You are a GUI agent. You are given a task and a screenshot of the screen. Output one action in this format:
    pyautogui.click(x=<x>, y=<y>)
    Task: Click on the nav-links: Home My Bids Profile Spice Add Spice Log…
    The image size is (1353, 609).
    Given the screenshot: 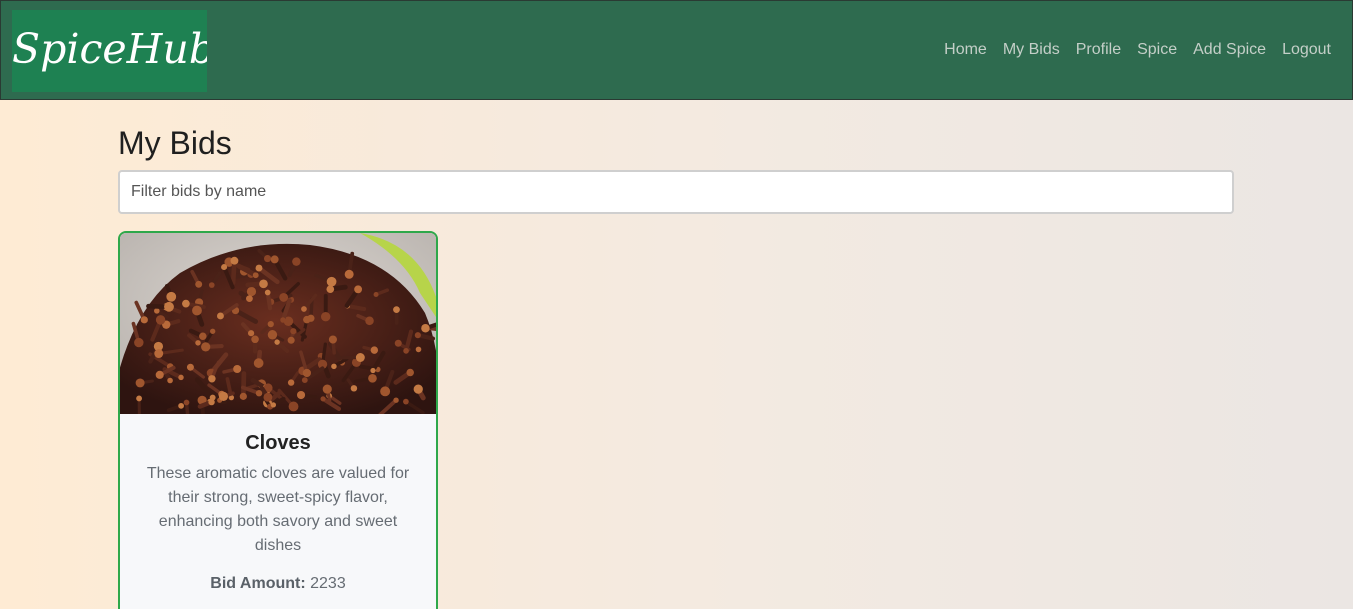 What is the action you would take?
    pyautogui.click(x=1137, y=50)
    